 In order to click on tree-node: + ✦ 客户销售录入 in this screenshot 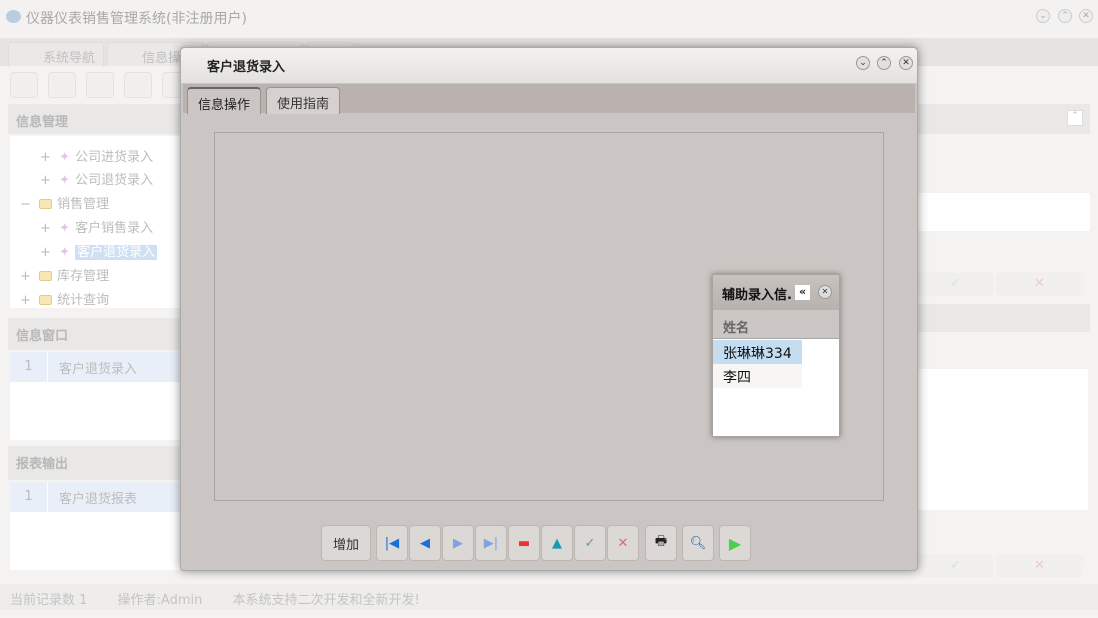, I will do `click(96, 226)`.